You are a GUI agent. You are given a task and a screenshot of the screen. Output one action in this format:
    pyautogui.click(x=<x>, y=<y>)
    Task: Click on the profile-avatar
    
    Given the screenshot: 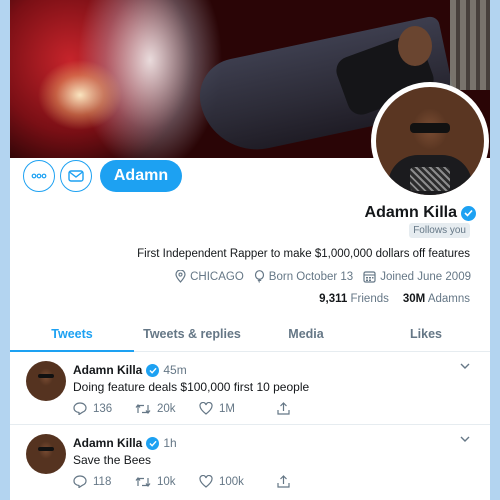 What is the action you would take?
    pyautogui.click(x=430, y=141)
    